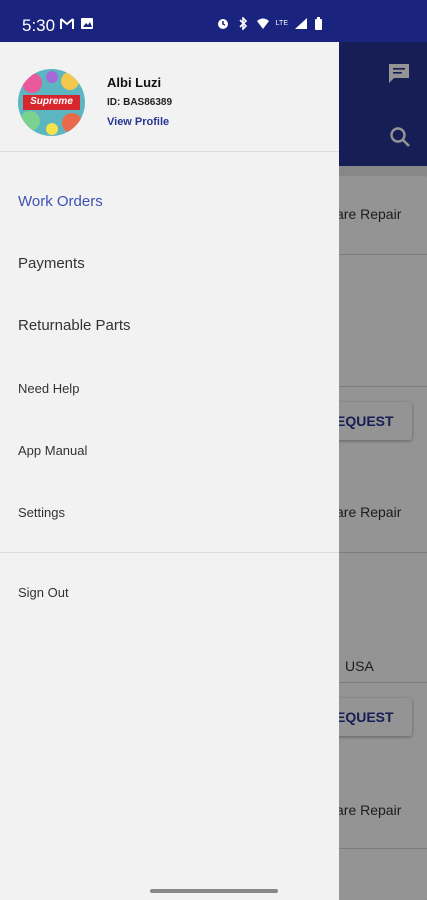 The width and height of the screenshot is (427, 900). What do you see at coordinates (214, 891) in the screenshot?
I see `gesture-navigation-bar` at bounding box center [214, 891].